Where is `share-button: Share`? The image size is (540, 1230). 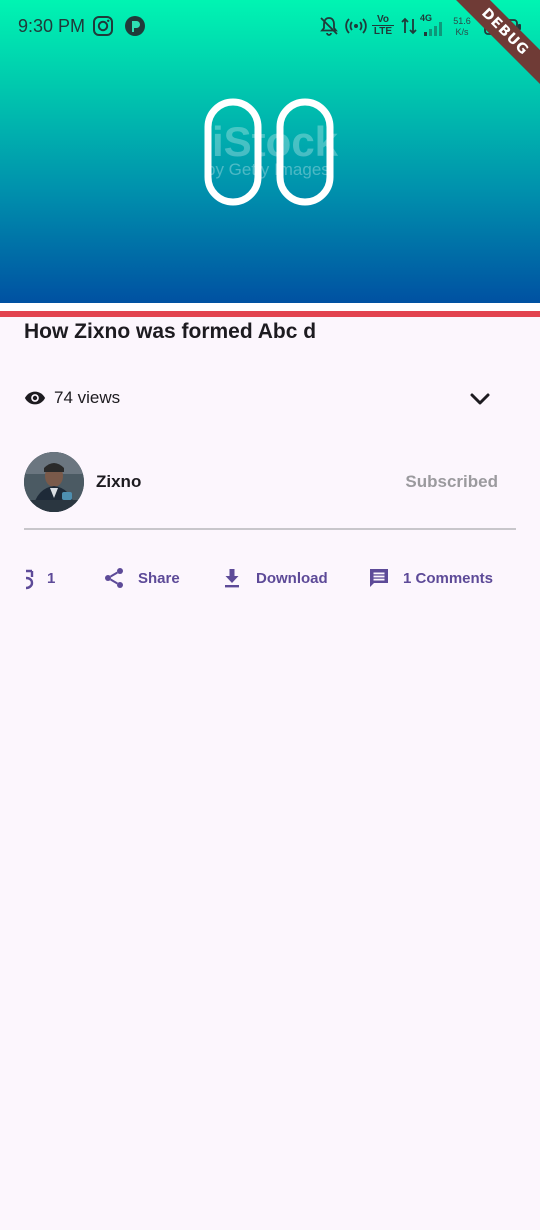
share-button: Share is located at coordinates (141, 578).